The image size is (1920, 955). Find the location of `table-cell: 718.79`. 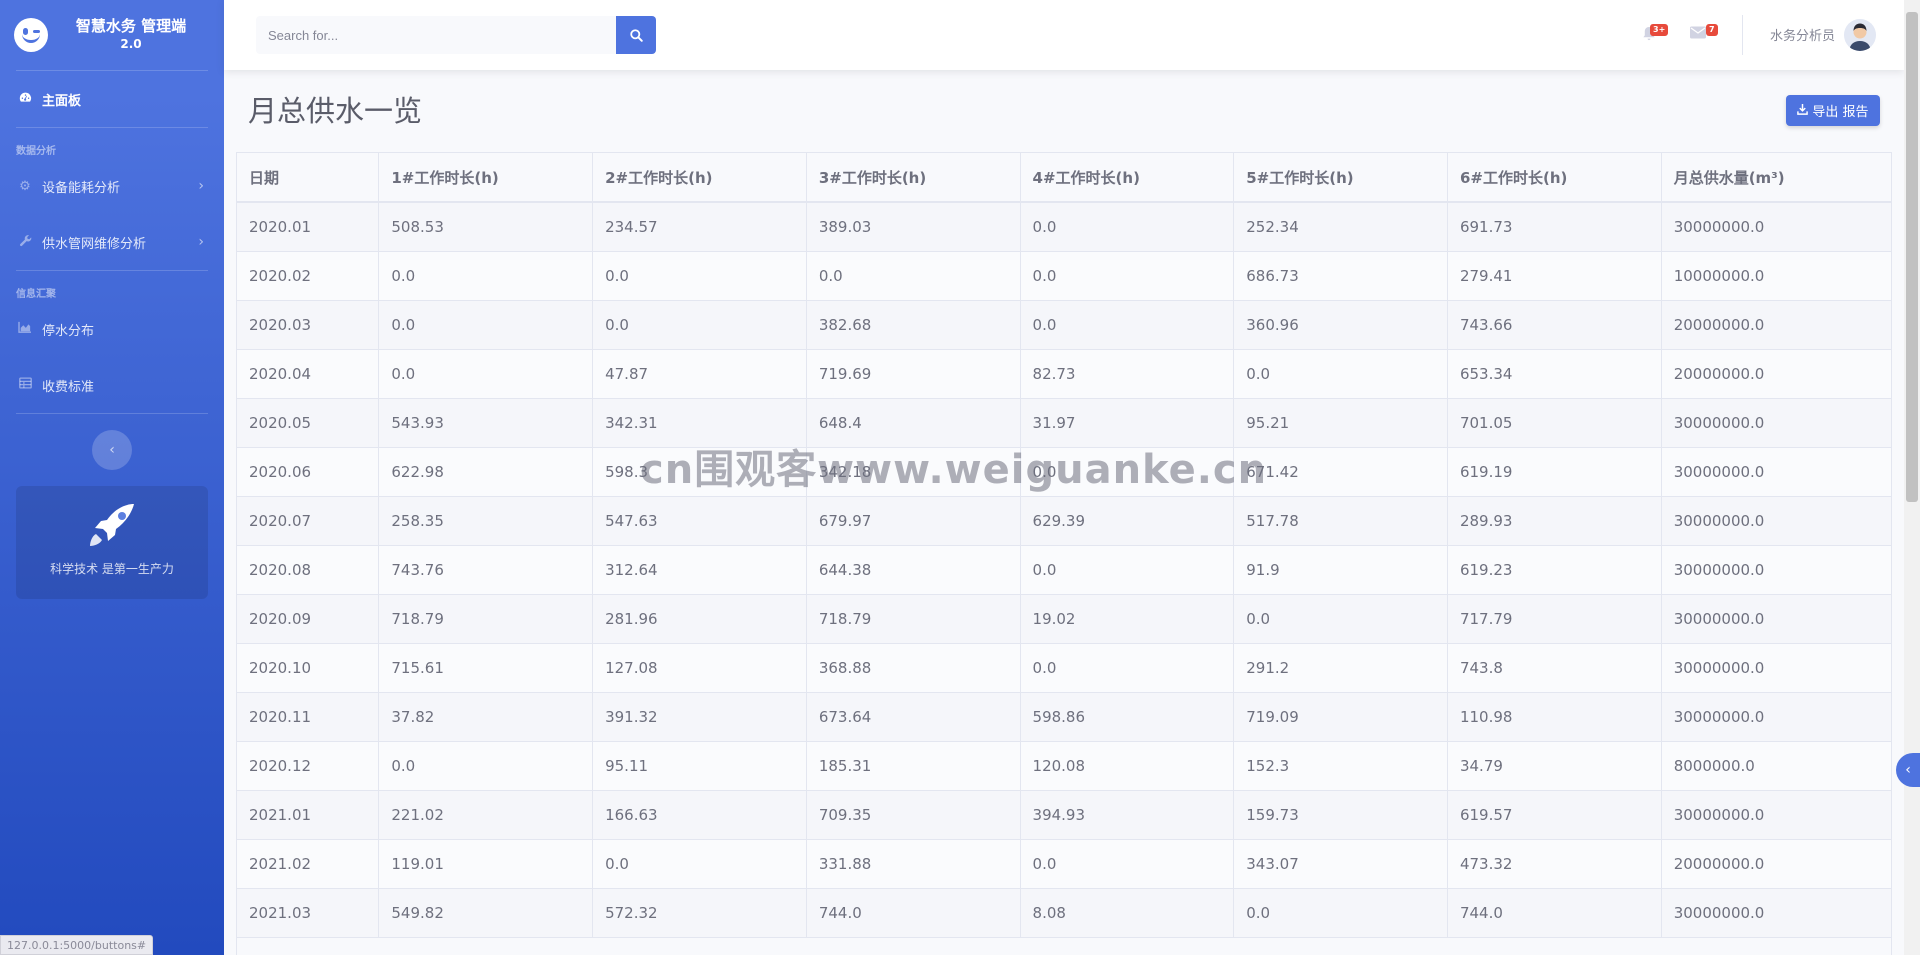

table-cell: 718.79 is located at coordinates (913, 619).